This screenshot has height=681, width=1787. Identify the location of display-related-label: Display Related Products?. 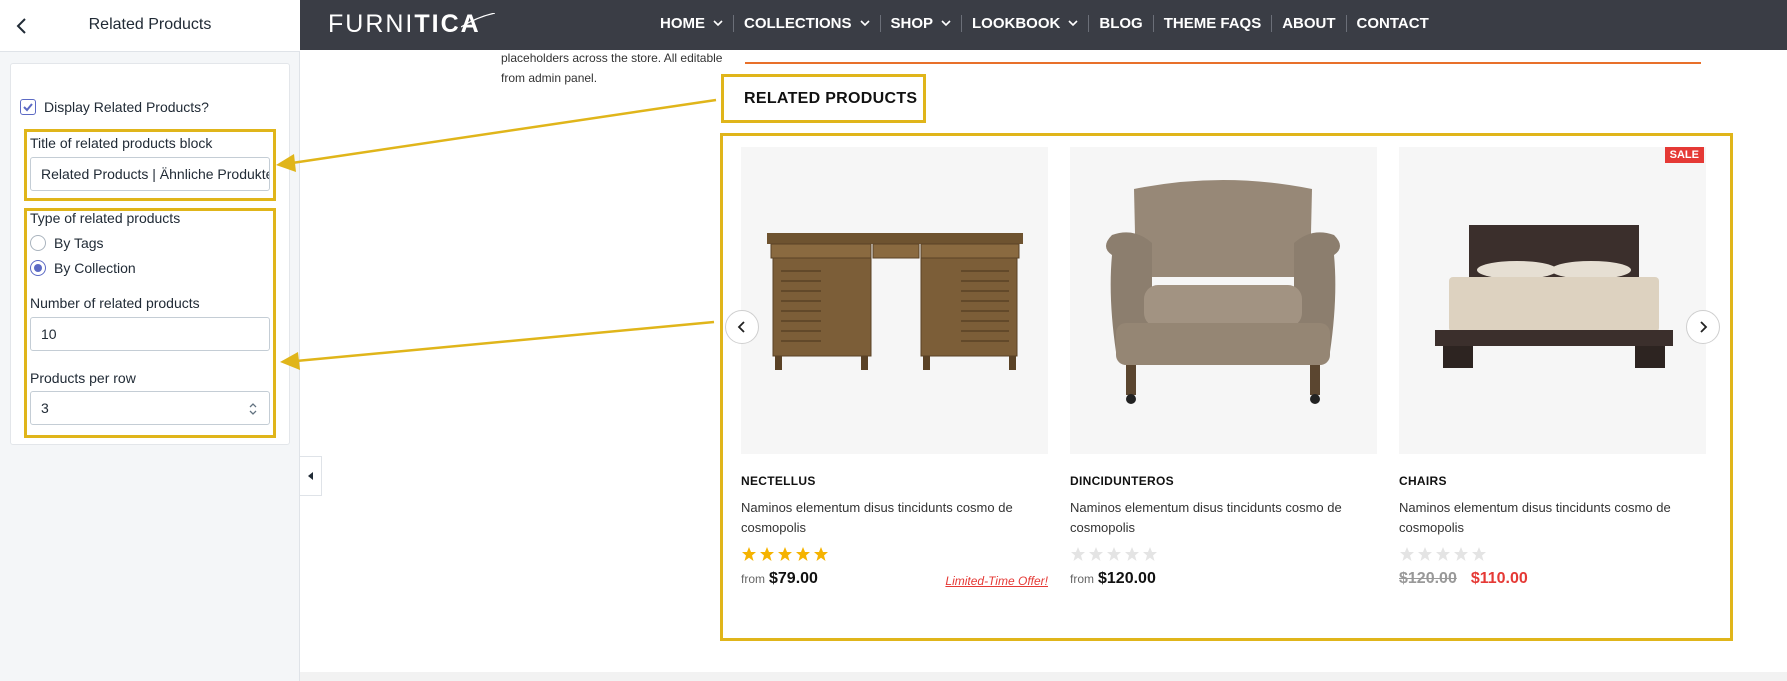
(126, 107).